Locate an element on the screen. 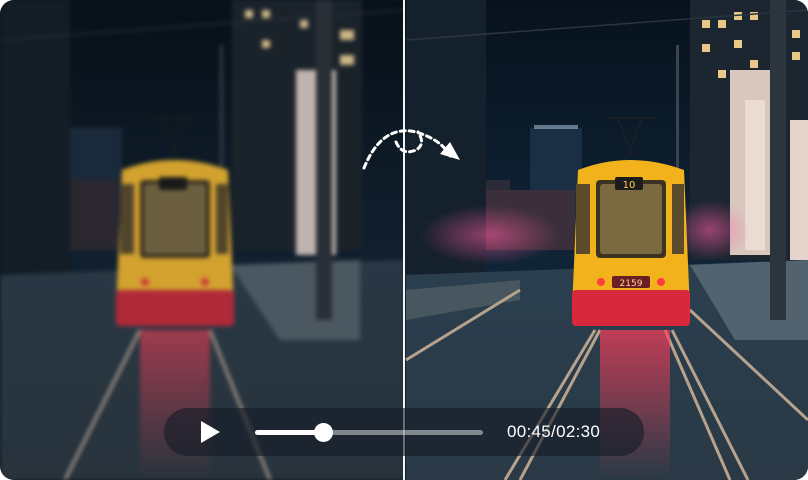 This screenshot has height=480, width=808. seek-handle is located at coordinates (324, 432).